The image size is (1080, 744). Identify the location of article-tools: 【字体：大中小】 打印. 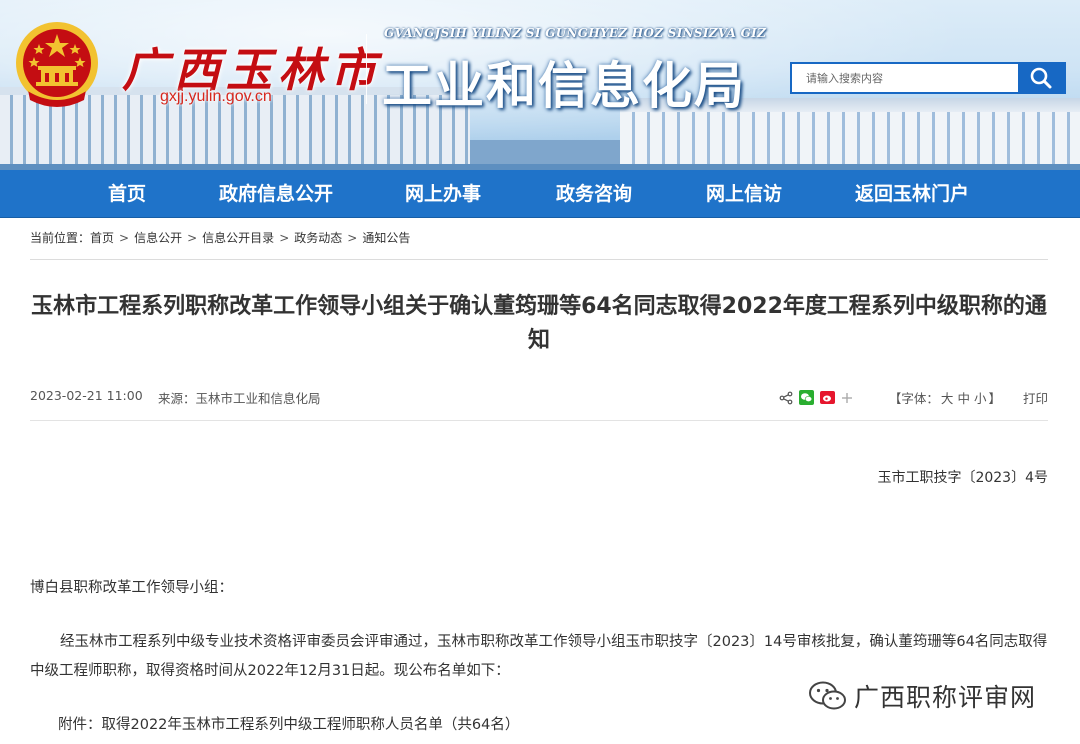
(913, 397).